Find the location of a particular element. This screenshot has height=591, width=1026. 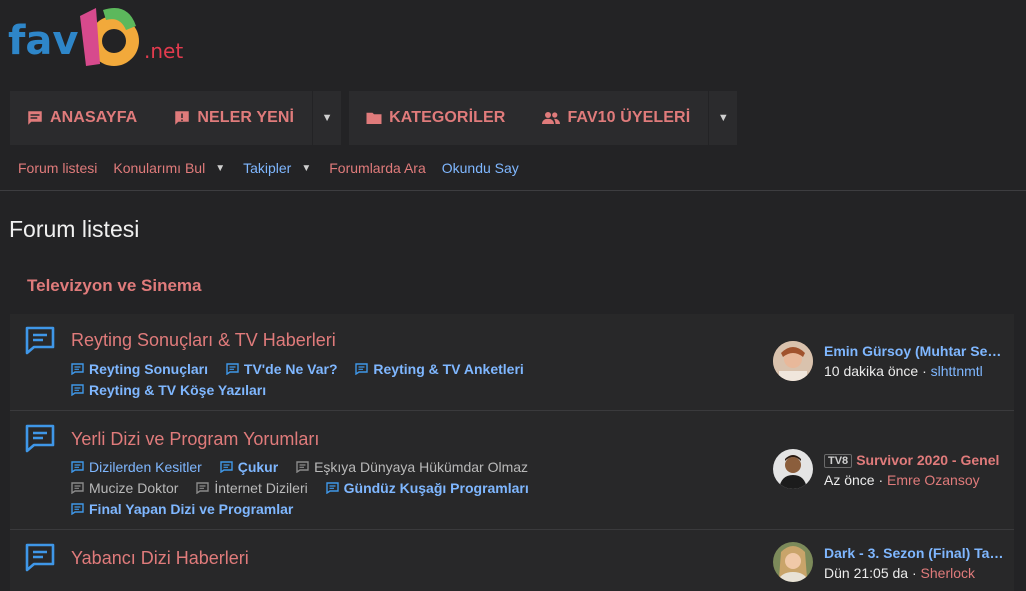

sub-forum-link: TV'de Ne Var? is located at coordinates (282, 369).